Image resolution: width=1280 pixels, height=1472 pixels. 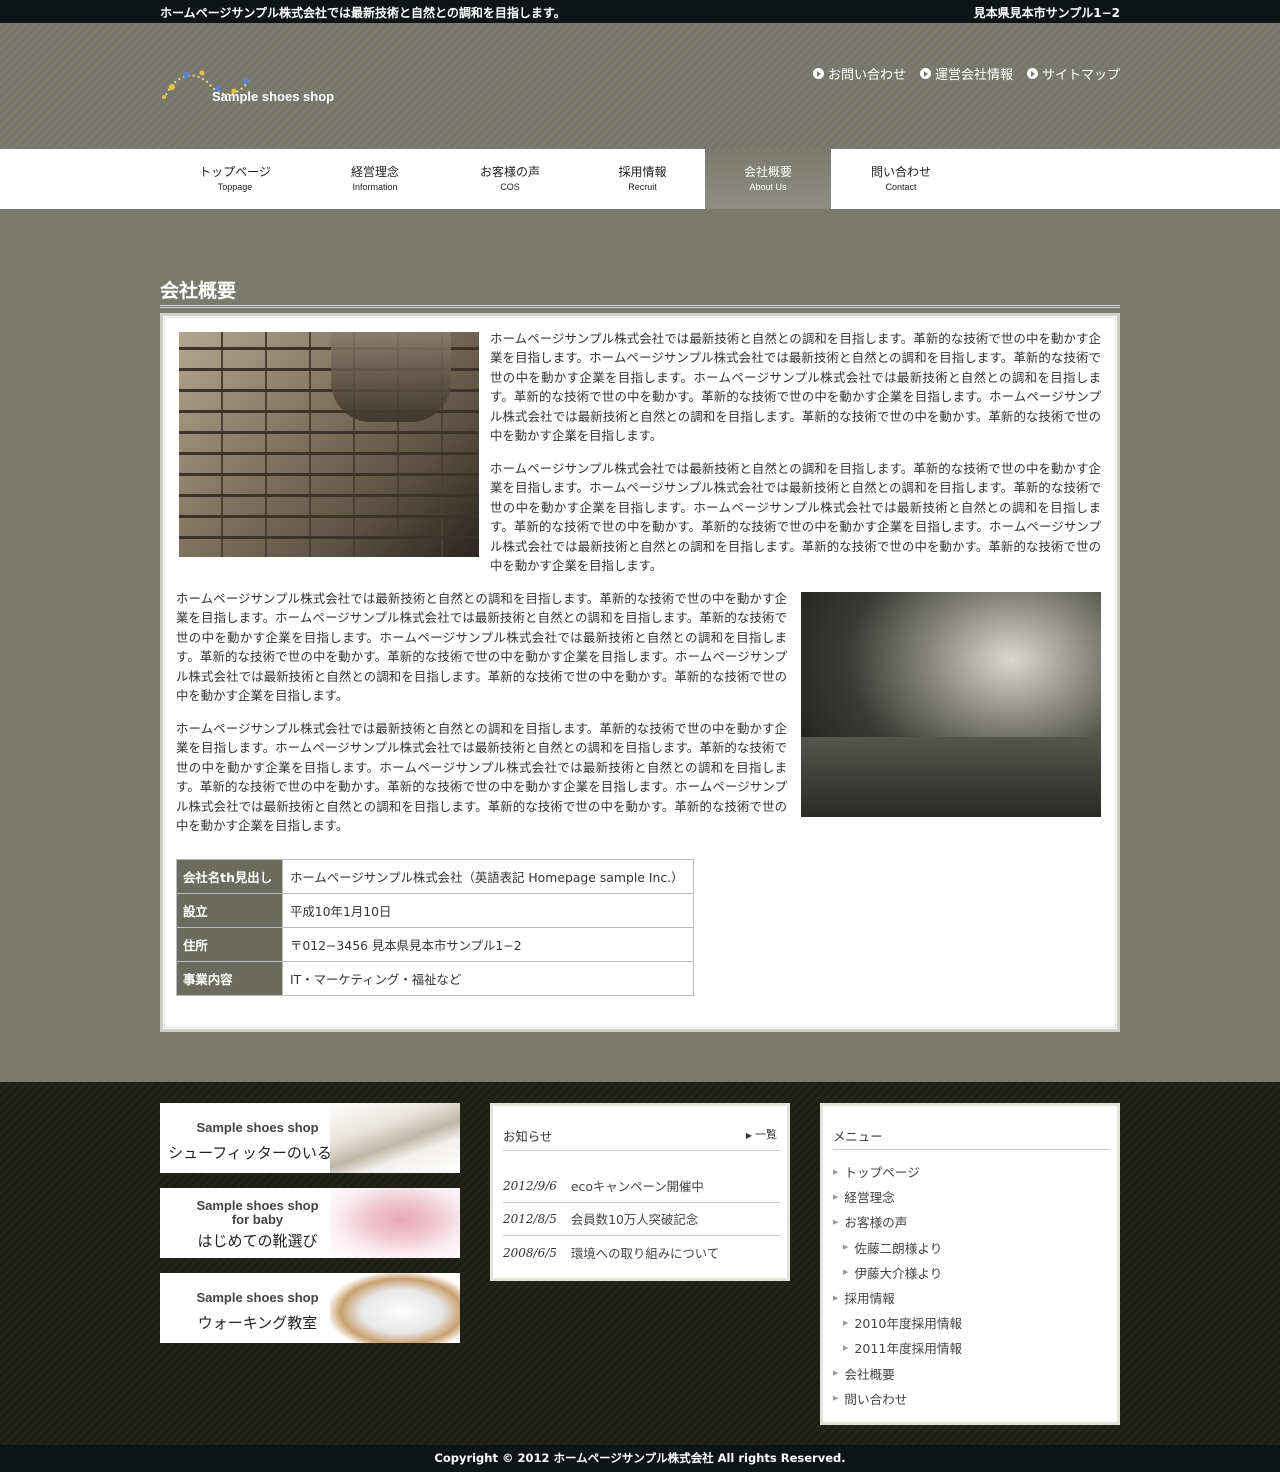 What do you see at coordinates (971, 1196) in the screenshot?
I see `menu-item-information: ▶ 経営理念` at bounding box center [971, 1196].